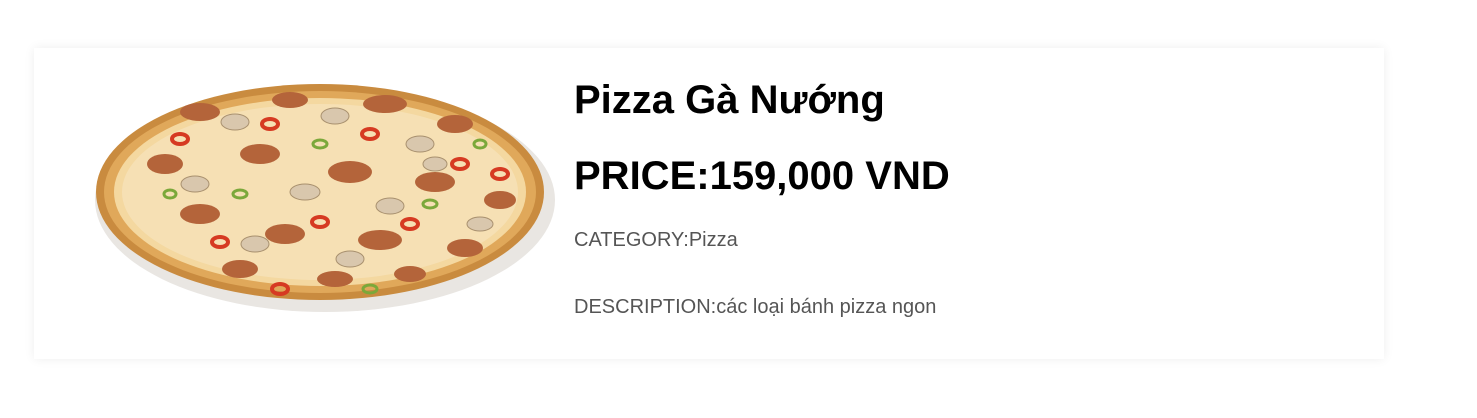 The image size is (1477, 418). What do you see at coordinates (762, 176) in the screenshot?
I see `product-price: PRICE:159,000 VND` at bounding box center [762, 176].